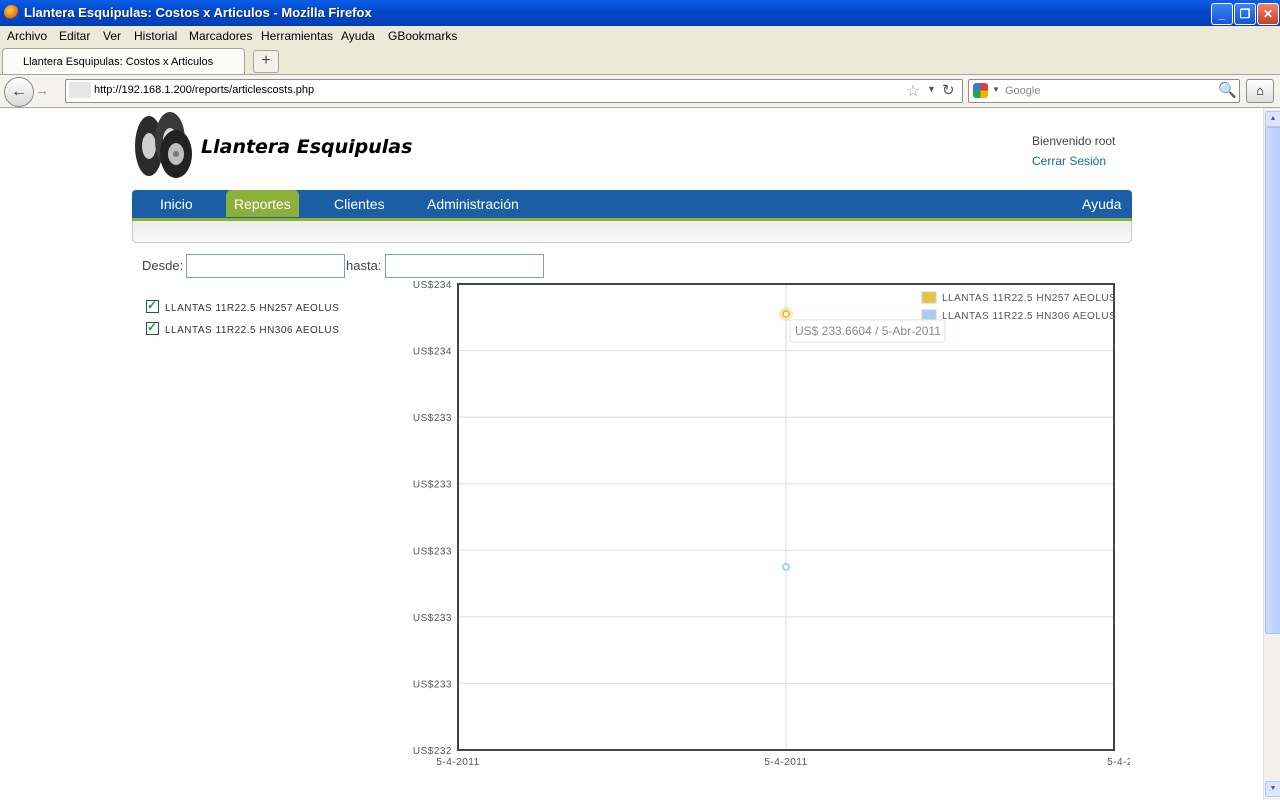  Describe the element at coordinates (19, 92) in the screenshot. I see `back-button: ←` at that location.